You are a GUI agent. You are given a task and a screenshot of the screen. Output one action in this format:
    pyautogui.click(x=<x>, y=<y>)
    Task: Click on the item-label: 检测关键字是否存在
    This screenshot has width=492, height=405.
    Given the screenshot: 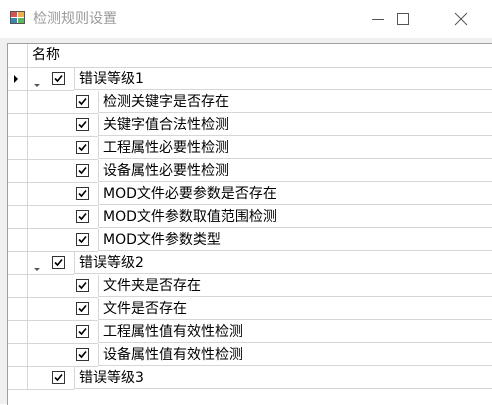 What is the action you would take?
    pyautogui.click(x=295, y=102)
    